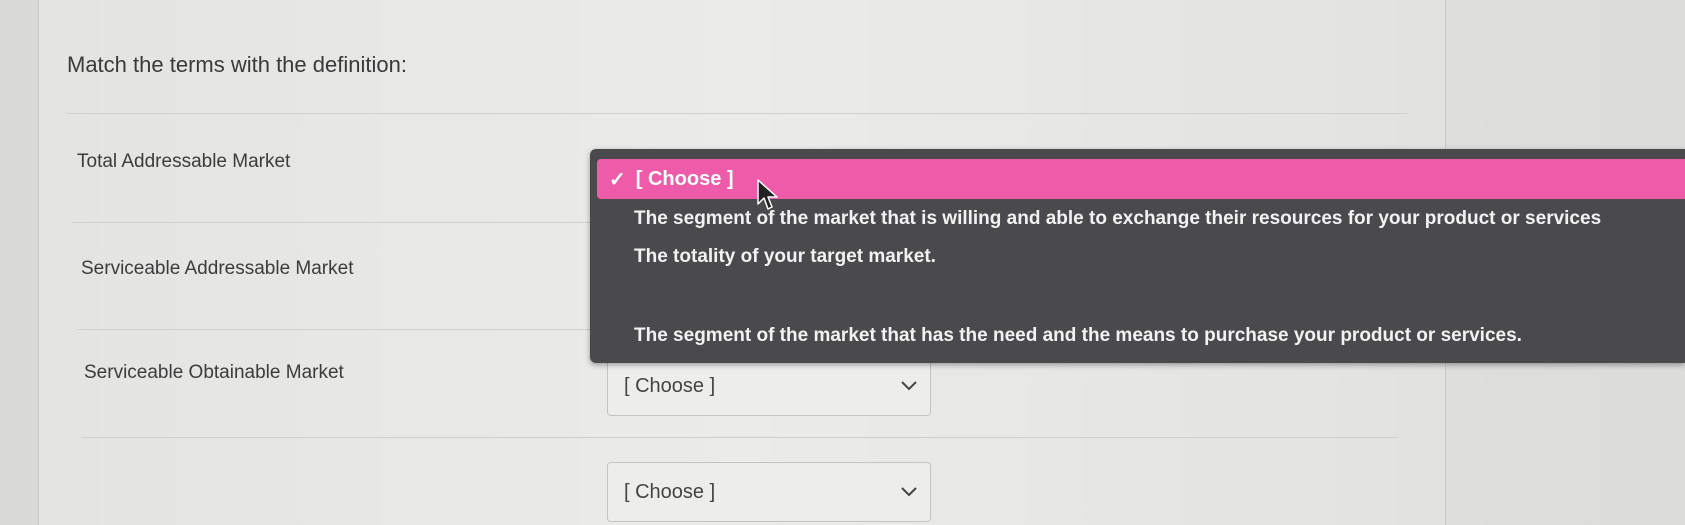 This screenshot has height=525, width=1685. Describe the element at coordinates (214, 372) in the screenshot. I see `term-serviceable-obtainable-market: Serviceable Obtainable Market` at that location.